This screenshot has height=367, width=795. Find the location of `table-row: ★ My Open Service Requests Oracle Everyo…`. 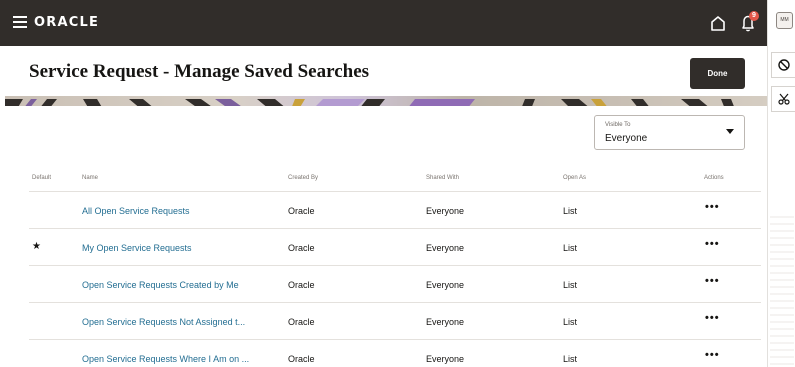

table-row: ★ My Open Service Requests Oracle Everyo… is located at coordinates (395, 247).